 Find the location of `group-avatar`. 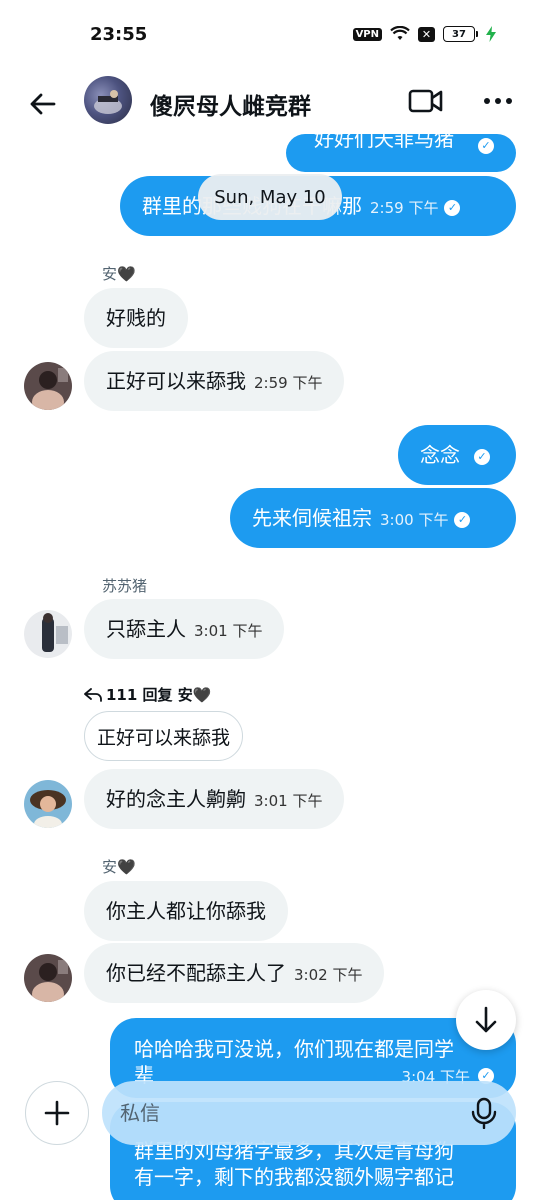

group-avatar is located at coordinates (108, 100).